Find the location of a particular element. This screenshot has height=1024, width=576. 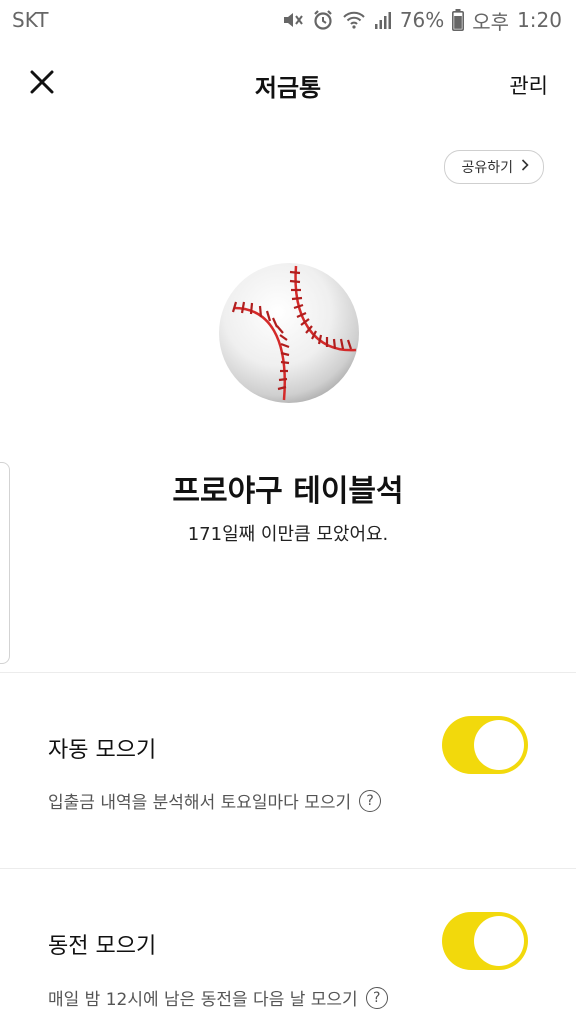

setting-title: 자동 모으기 is located at coordinates (102, 750).